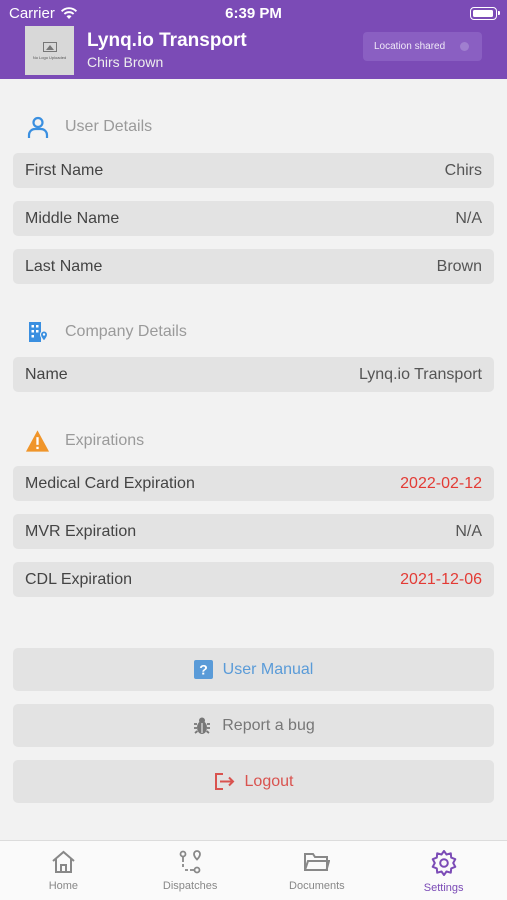  I want to click on battery-icon, so click(485, 13).